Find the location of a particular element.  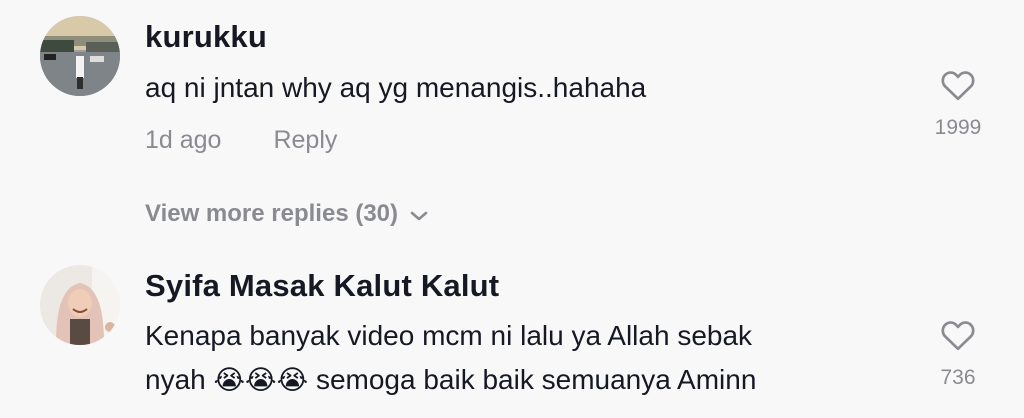

like-control: 736 is located at coordinates (958, 354).